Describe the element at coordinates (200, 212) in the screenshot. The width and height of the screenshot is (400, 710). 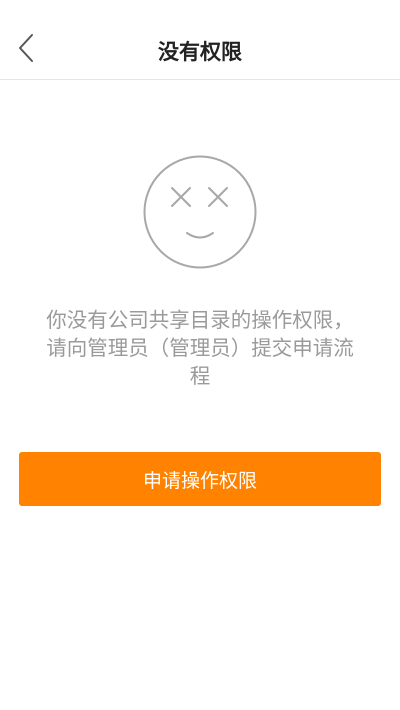
I see `sad-face-icon` at that location.